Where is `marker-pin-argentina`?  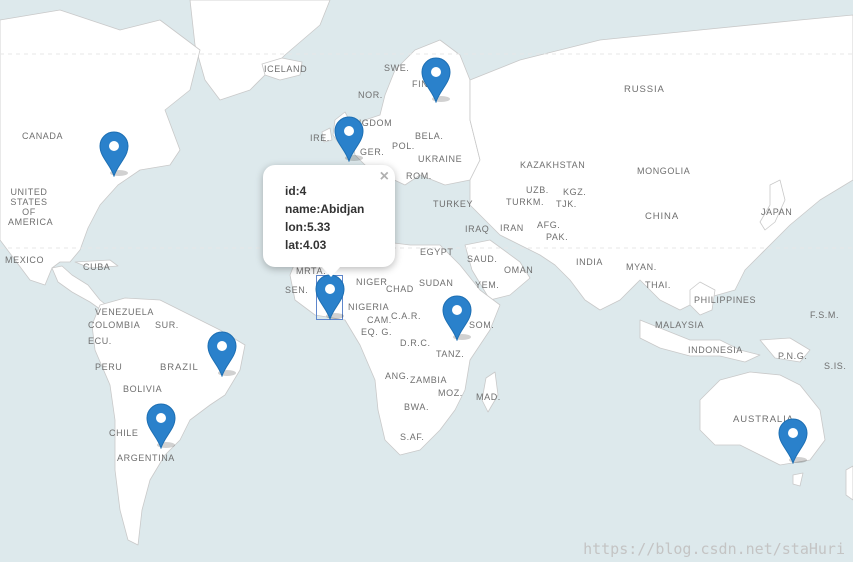
marker-pin-argentina is located at coordinates (161, 426).